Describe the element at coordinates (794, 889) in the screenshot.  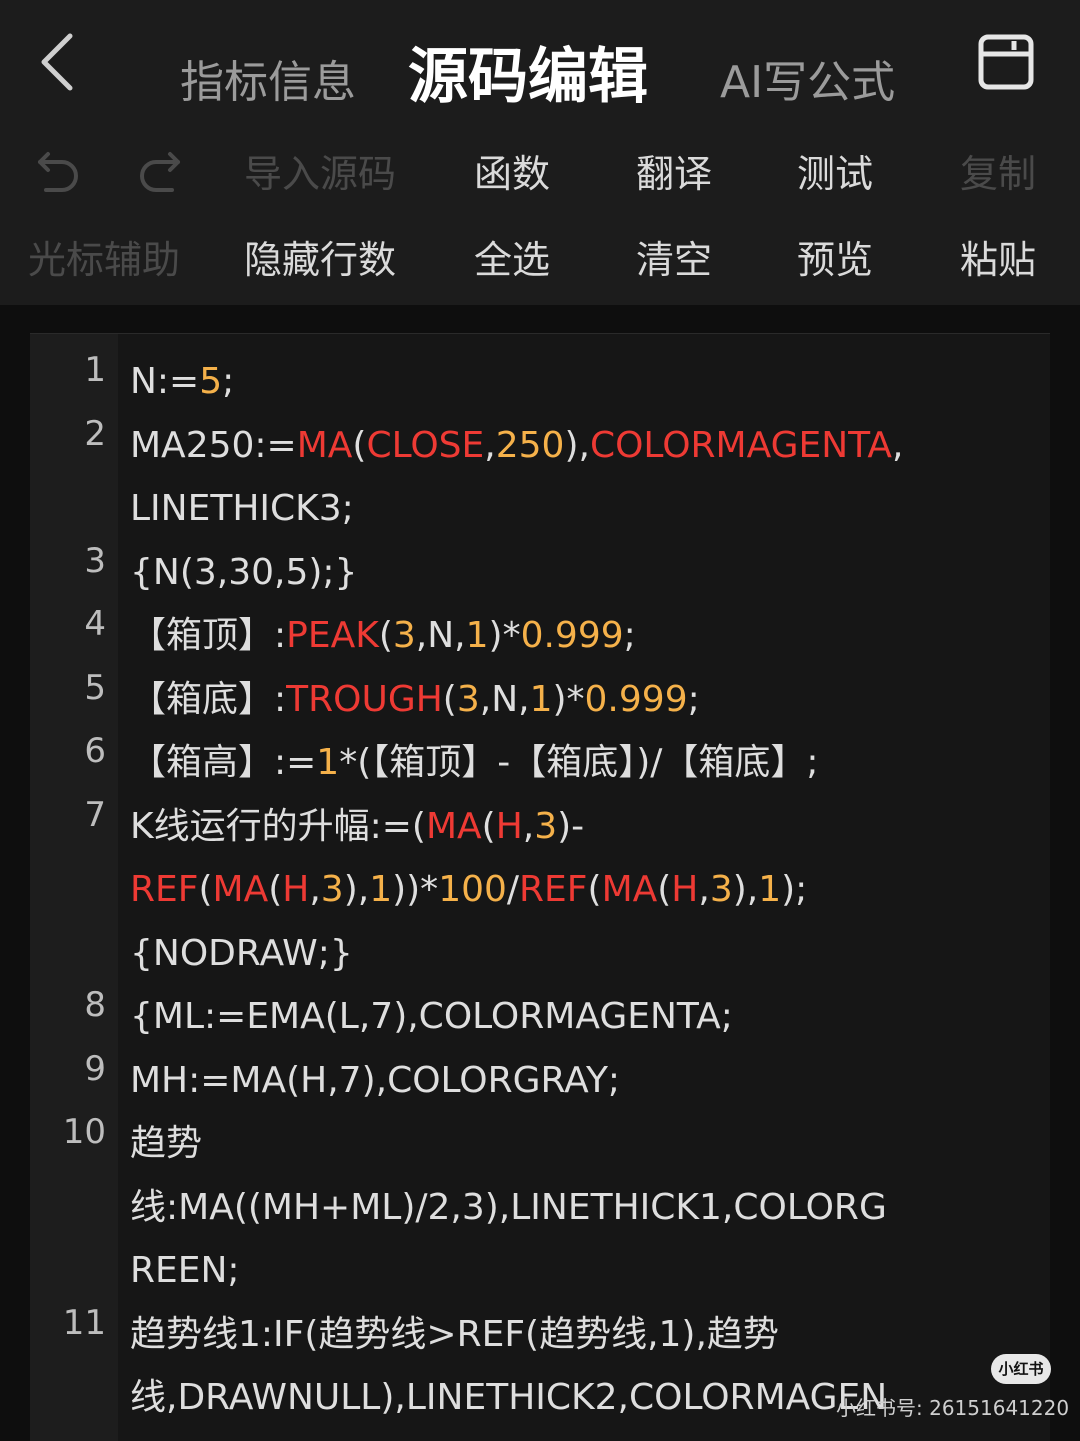
I see `code-token: );` at that location.